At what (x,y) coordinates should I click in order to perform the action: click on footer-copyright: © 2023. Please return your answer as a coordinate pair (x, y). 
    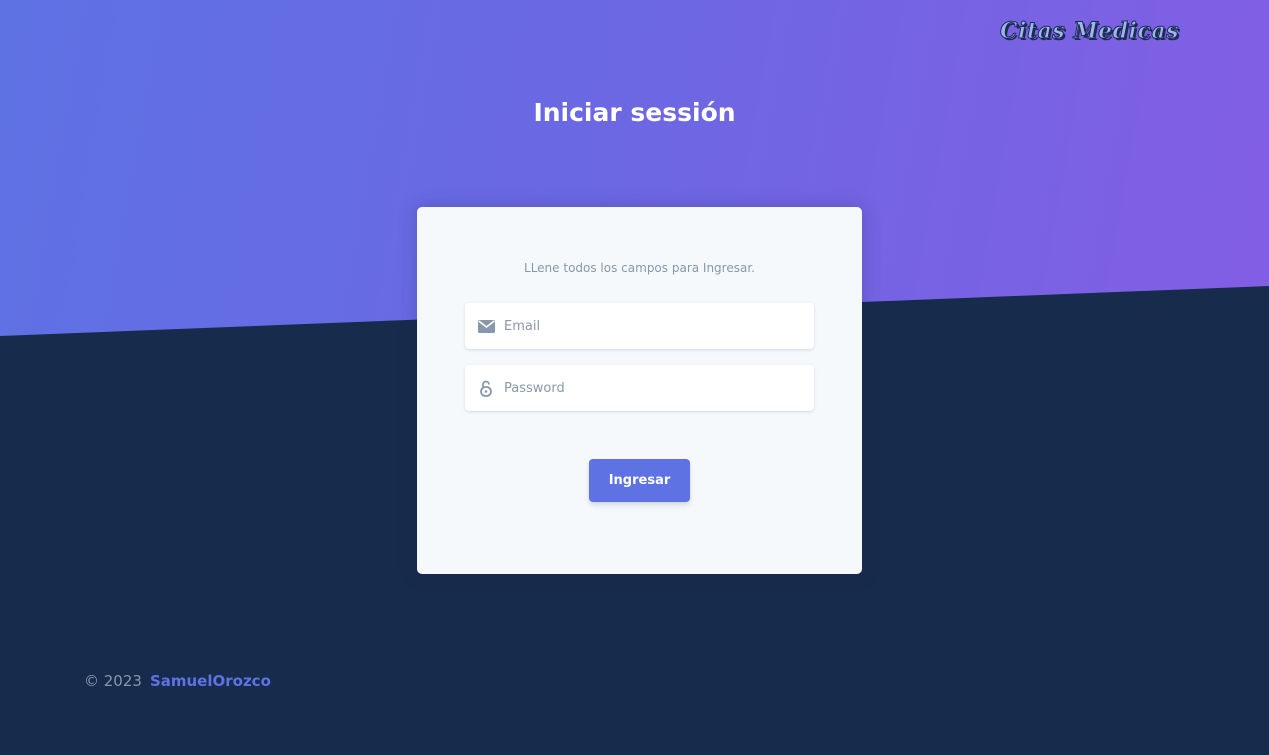
    Looking at the image, I should click on (113, 681).